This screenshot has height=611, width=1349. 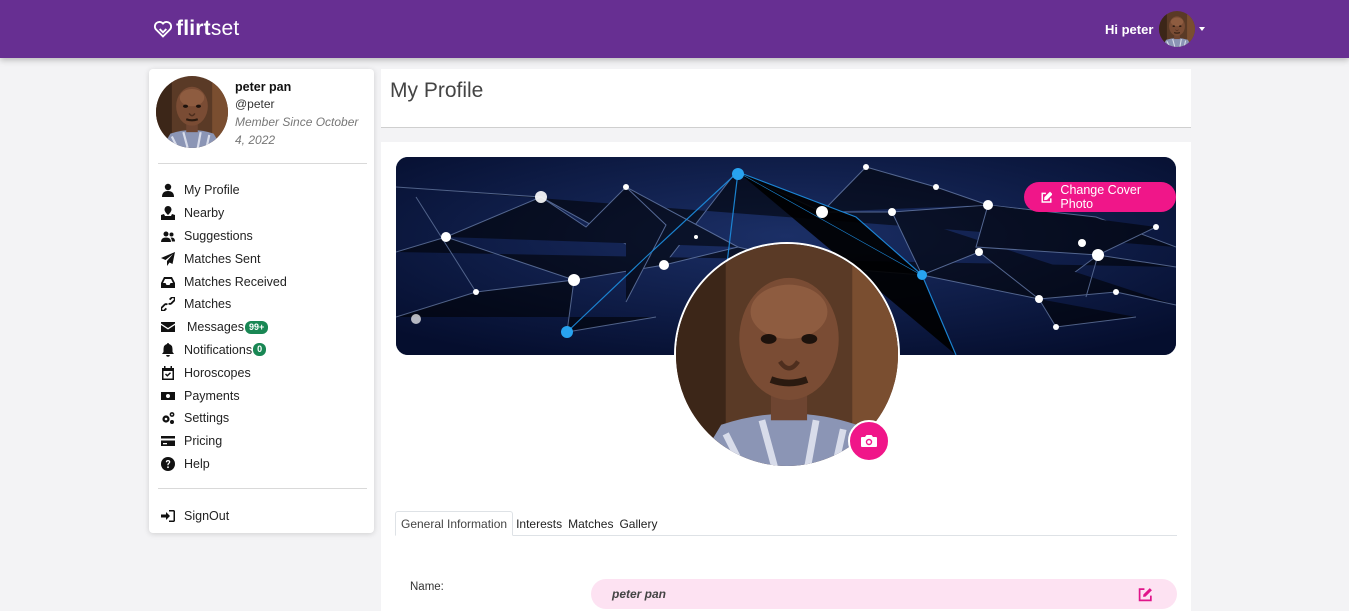 What do you see at coordinates (167, 327) in the screenshot?
I see `envelope-icon` at bounding box center [167, 327].